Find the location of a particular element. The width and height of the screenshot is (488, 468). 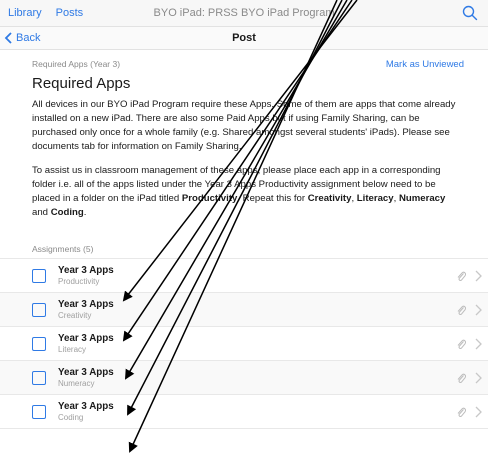

assignment-row: Year 3 Apps Literacy is located at coordinates (244, 344).